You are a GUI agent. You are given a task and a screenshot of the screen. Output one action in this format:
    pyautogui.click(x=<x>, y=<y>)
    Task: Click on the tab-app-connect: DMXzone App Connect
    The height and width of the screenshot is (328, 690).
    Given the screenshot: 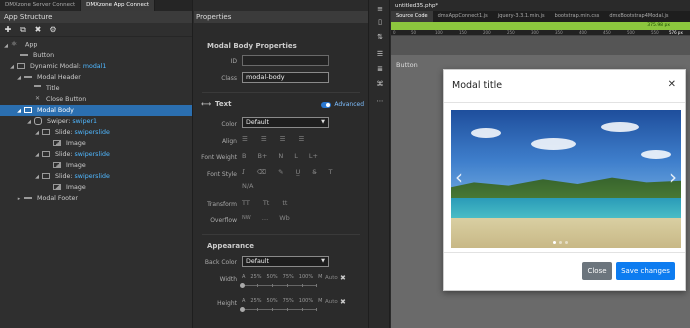 What is the action you would take?
    pyautogui.click(x=118, y=5)
    